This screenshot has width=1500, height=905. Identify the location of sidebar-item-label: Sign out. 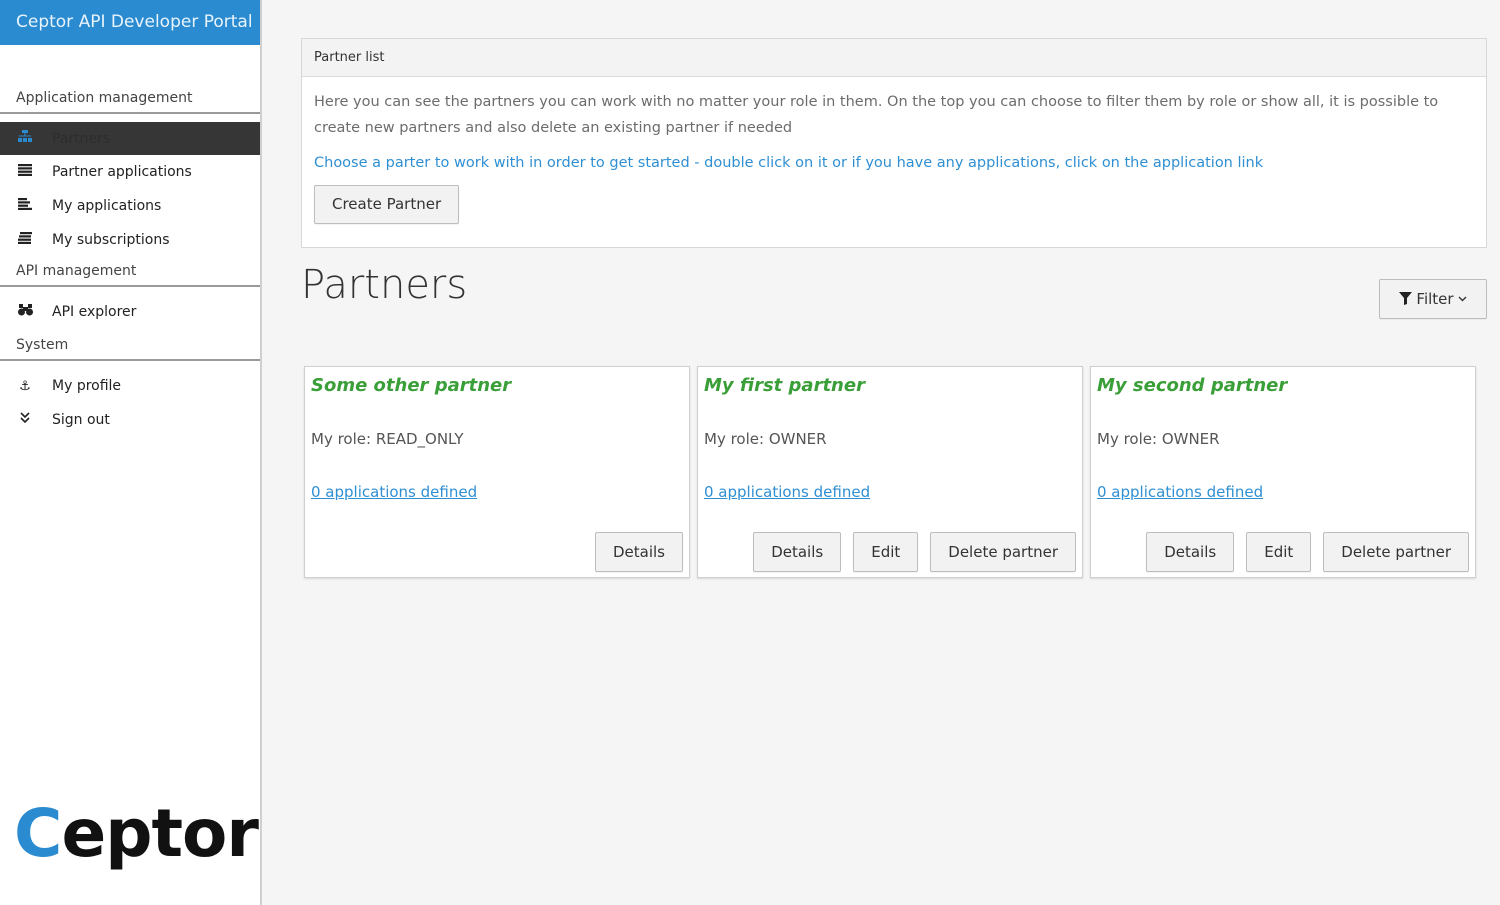
(81, 420).